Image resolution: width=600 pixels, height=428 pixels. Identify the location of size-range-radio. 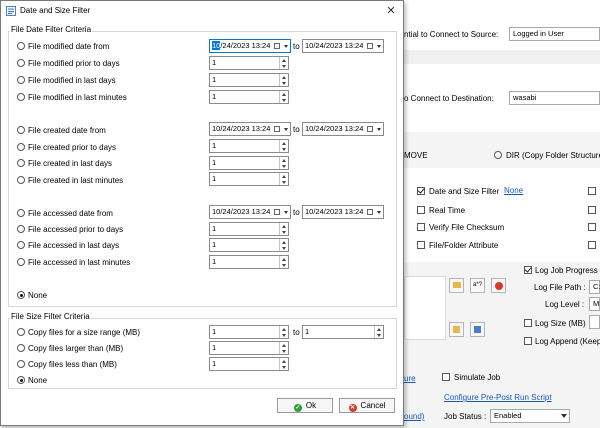
(21, 332).